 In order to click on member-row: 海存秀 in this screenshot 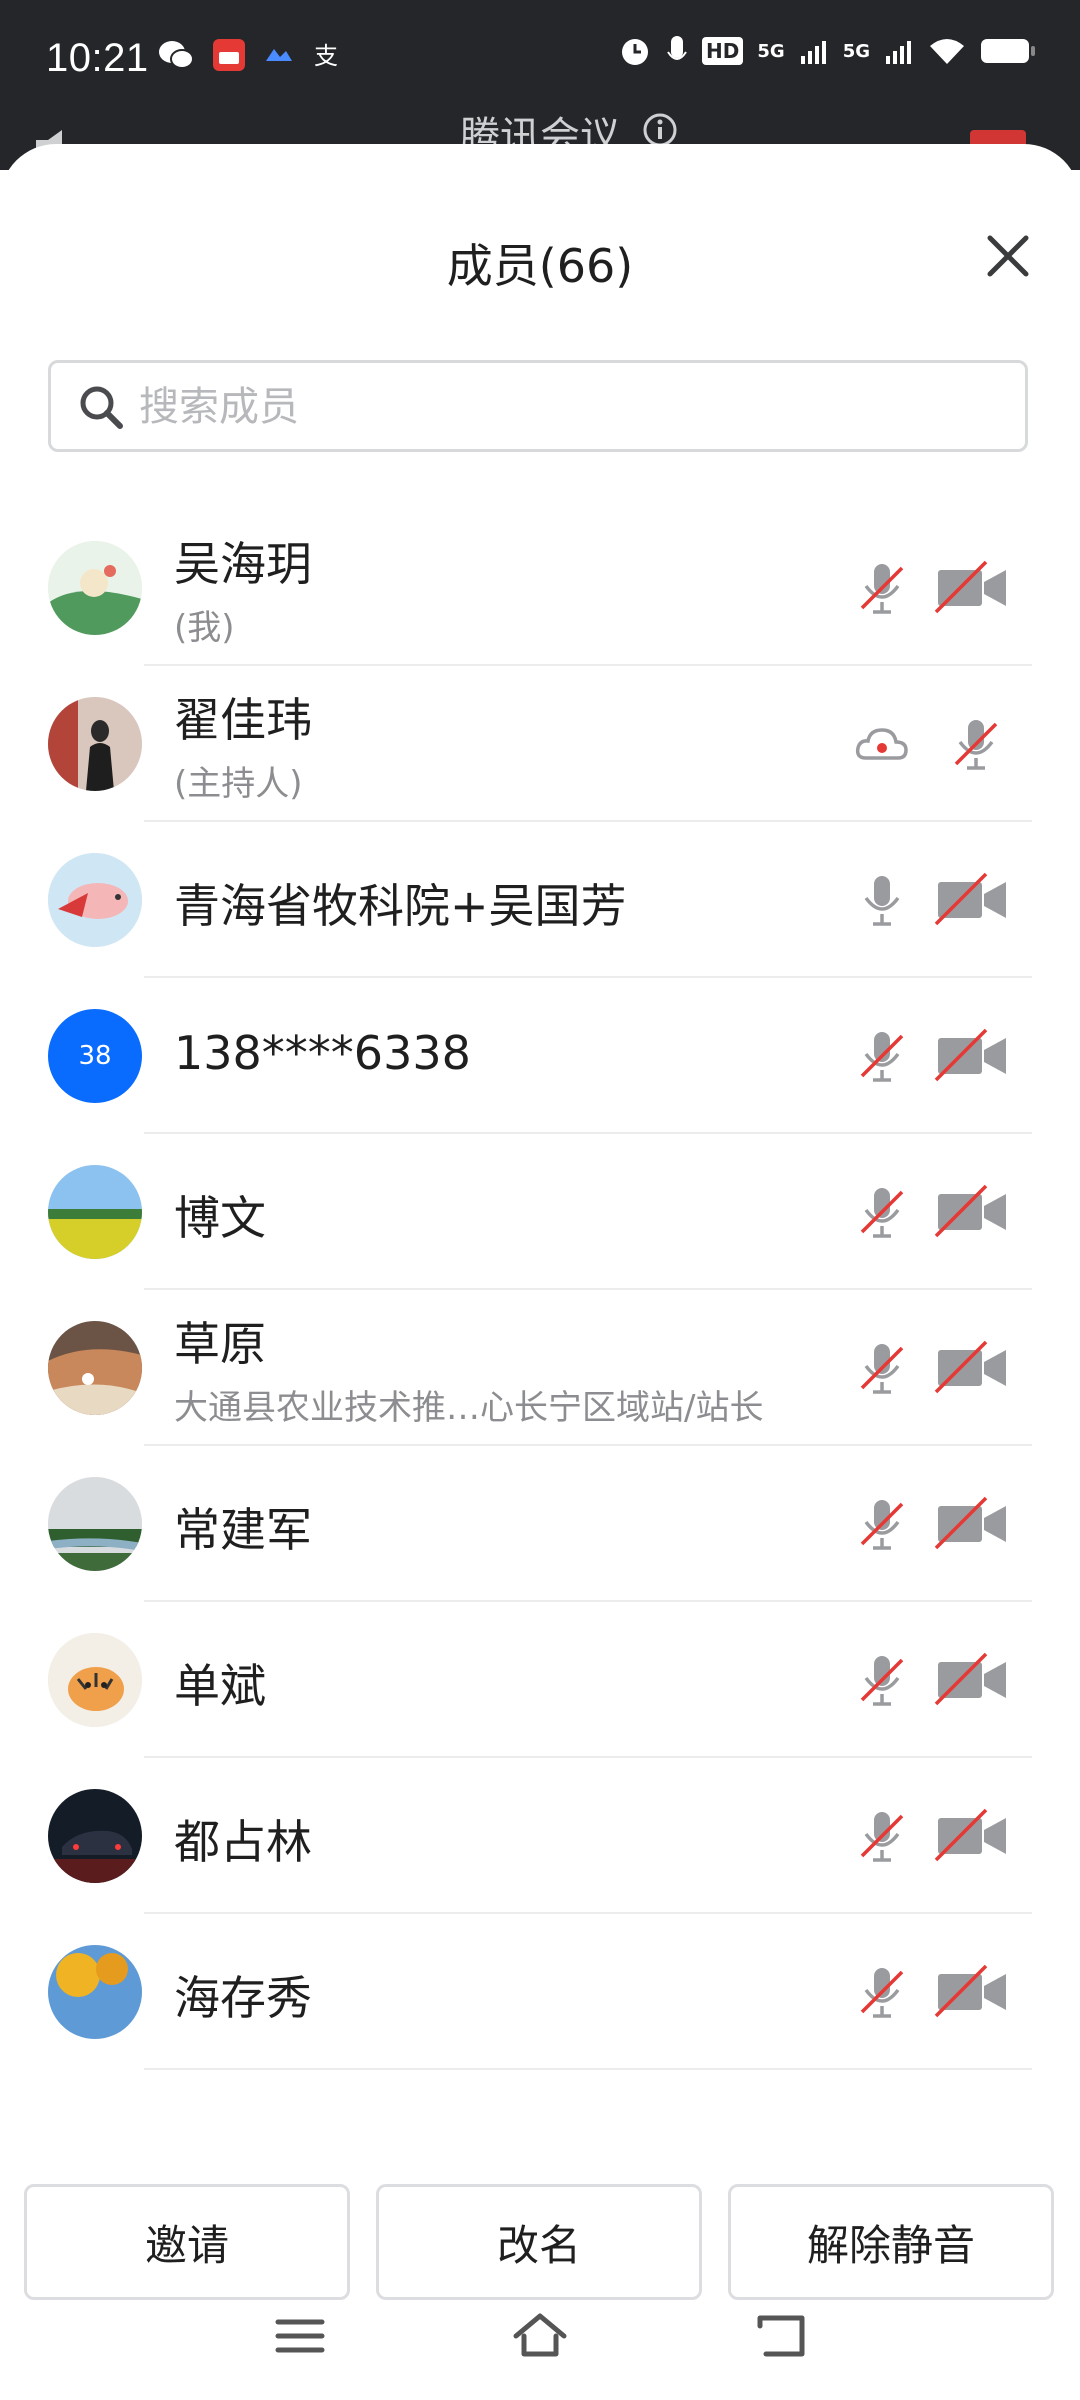, I will do `click(540, 1992)`.